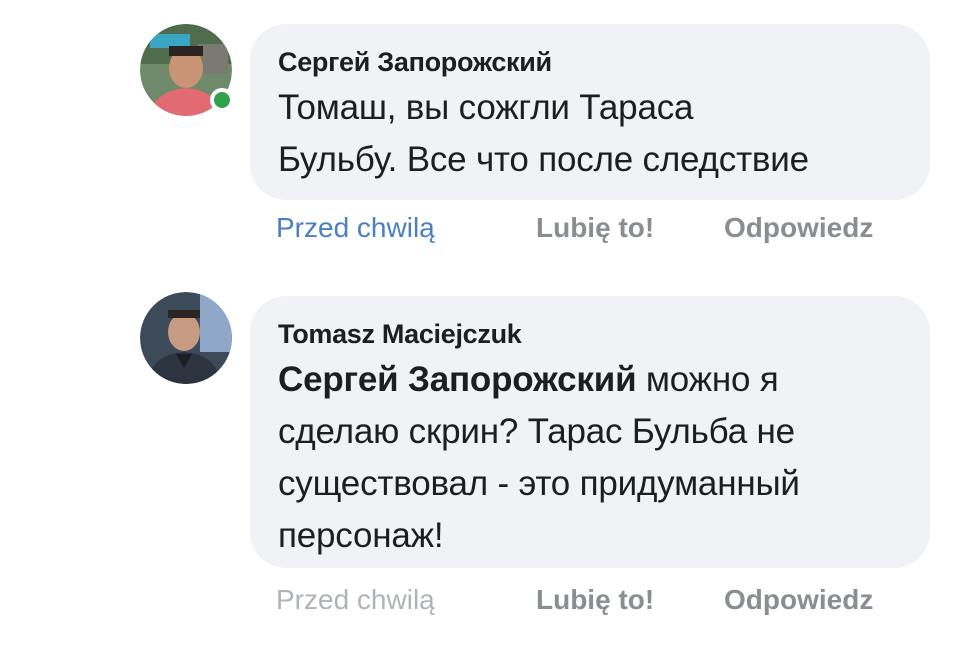 The width and height of the screenshot is (960, 657). I want to click on comment-text-line: персонаж!, so click(361, 535).